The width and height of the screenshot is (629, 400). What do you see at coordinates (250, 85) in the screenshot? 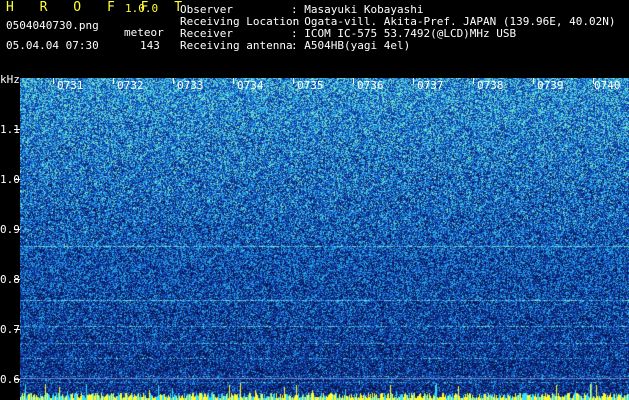
I see `x-tick-label: 0734` at bounding box center [250, 85].